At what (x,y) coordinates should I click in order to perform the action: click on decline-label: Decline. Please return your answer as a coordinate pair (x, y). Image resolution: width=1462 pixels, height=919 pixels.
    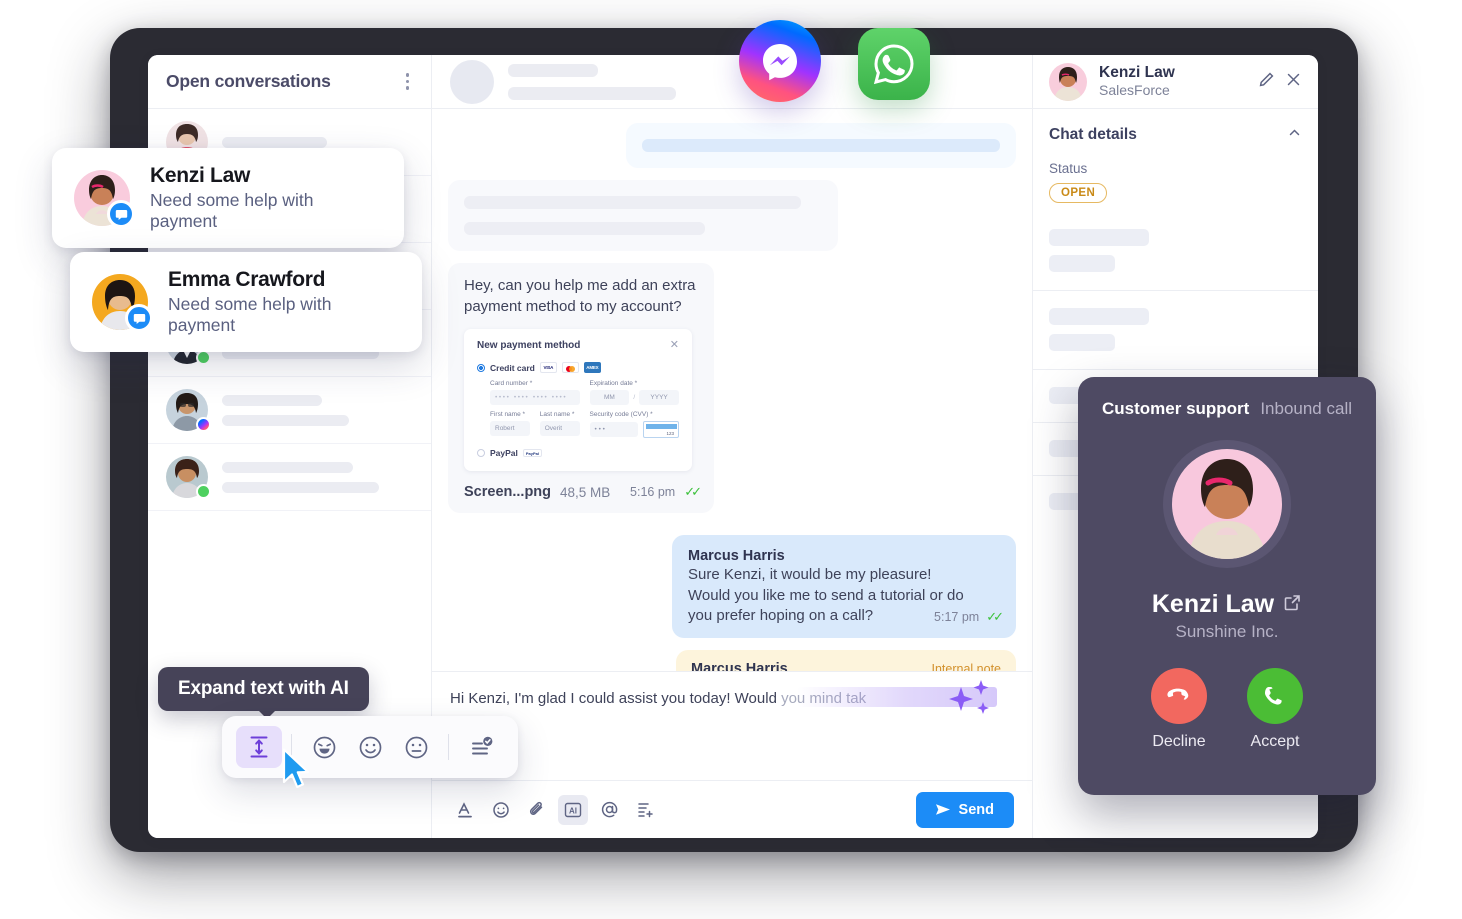
    Looking at the image, I should click on (1179, 741).